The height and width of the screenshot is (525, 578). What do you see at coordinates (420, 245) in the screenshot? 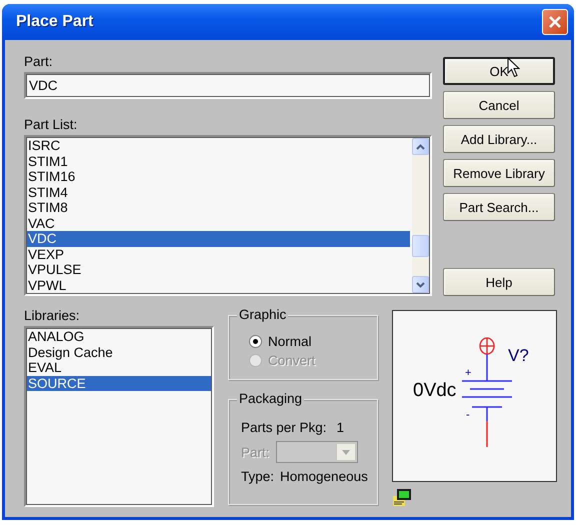
I see `scroll-thumb` at bounding box center [420, 245].